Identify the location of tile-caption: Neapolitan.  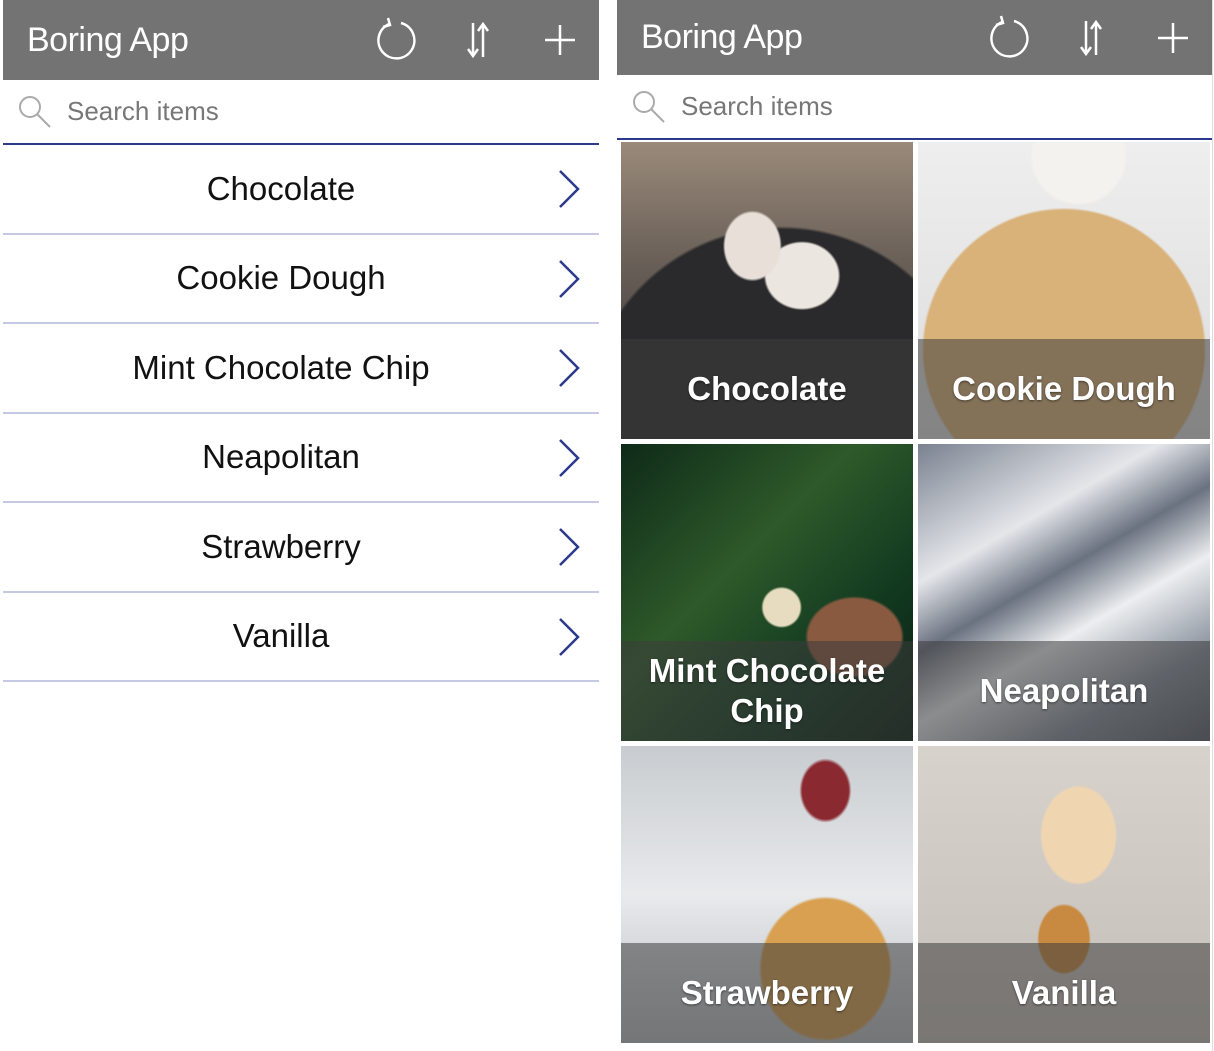
(1064, 691).